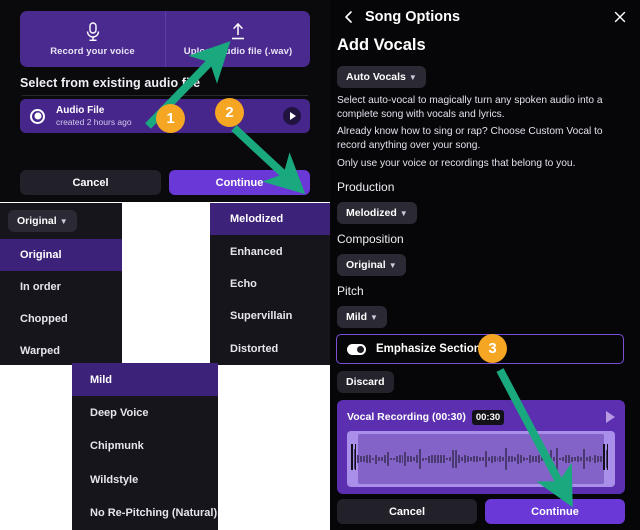 The width and height of the screenshot is (640, 530). I want to click on composition-value: Original, so click(366, 265).